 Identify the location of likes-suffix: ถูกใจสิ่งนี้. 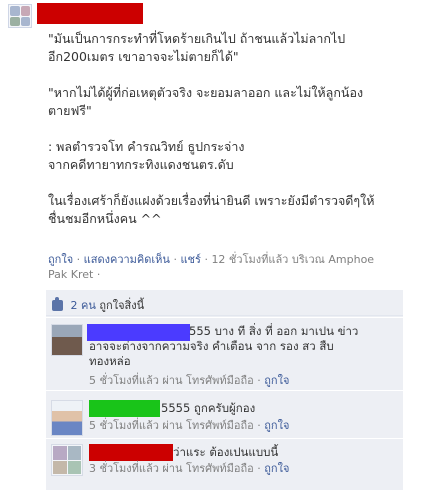
(122, 305).